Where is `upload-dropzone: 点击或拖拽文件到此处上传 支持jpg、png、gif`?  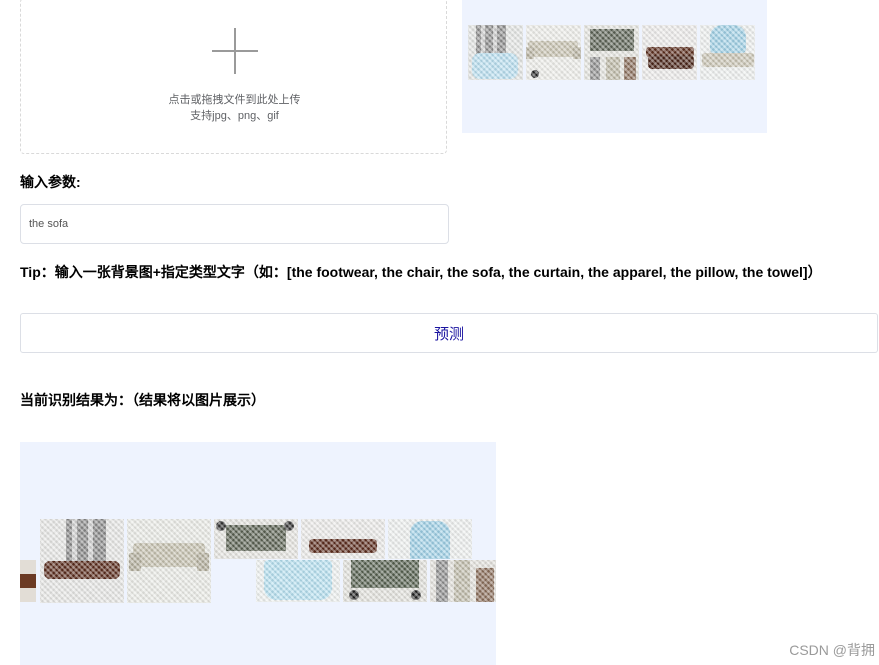
upload-dropzone: 点击或拖拽文件到此处上传 支持jpg、png、gif is located at coordinates (233, 77).